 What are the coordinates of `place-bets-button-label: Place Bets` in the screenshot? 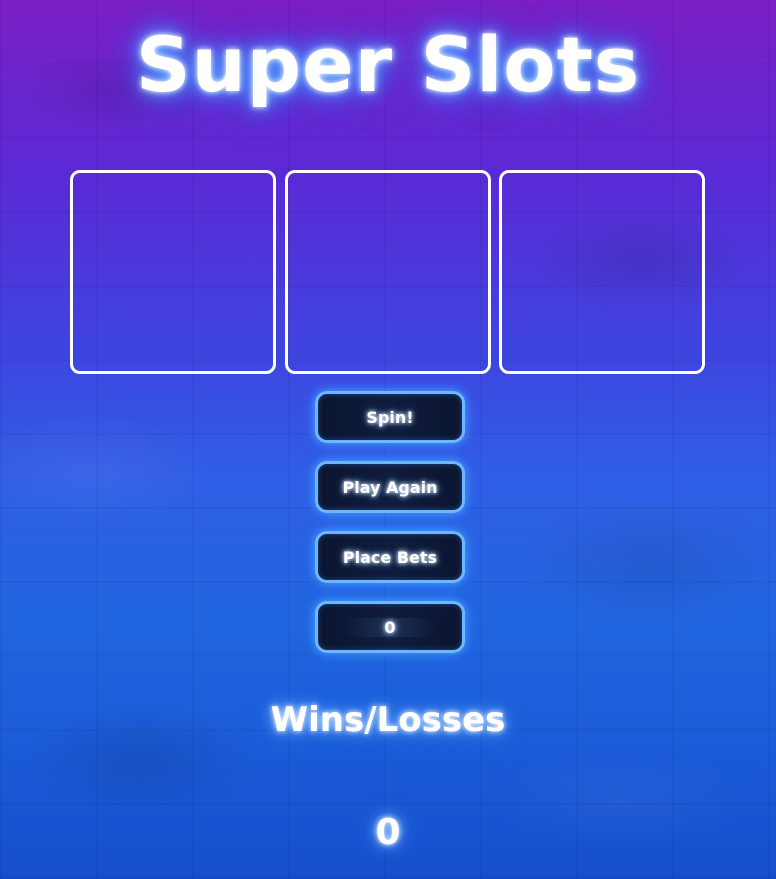 It's located at (390, 557).